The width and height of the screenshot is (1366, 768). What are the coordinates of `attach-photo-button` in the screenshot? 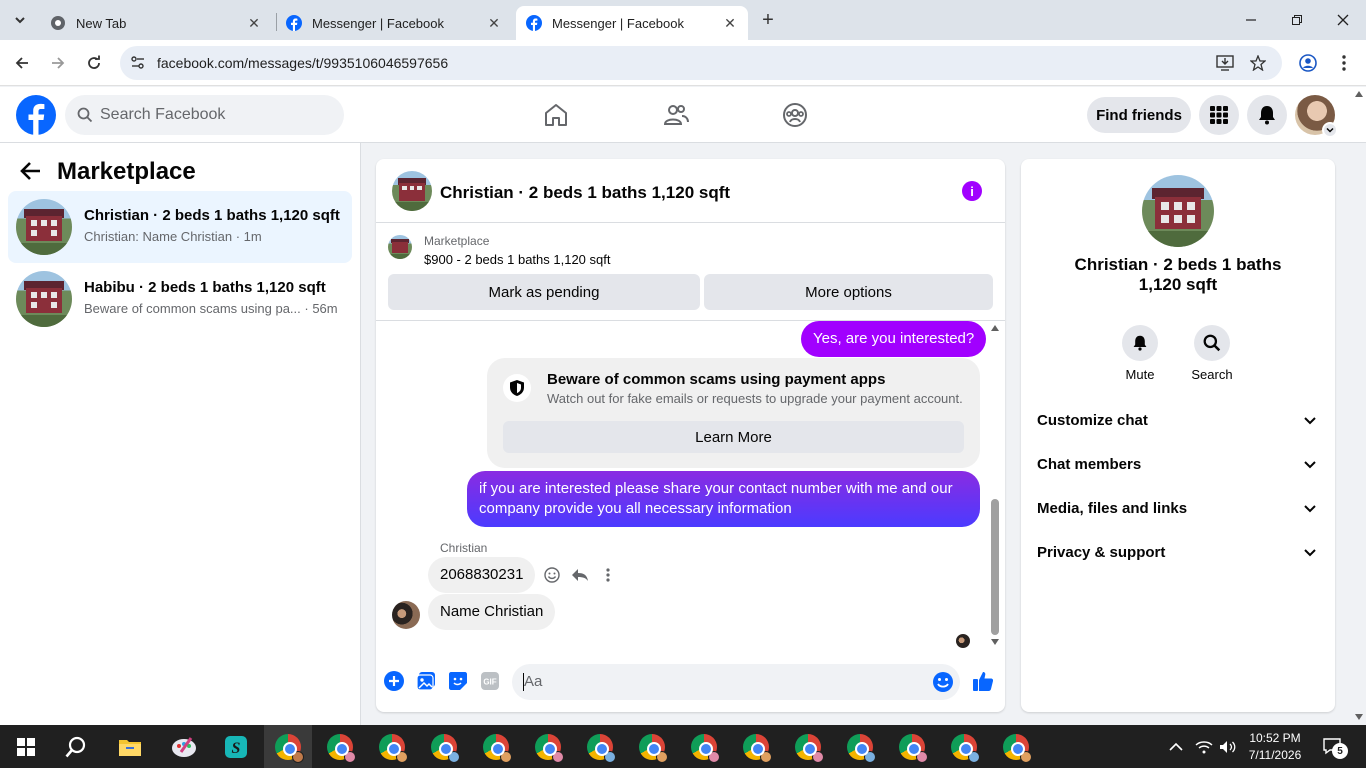 It's located at (426, 681).